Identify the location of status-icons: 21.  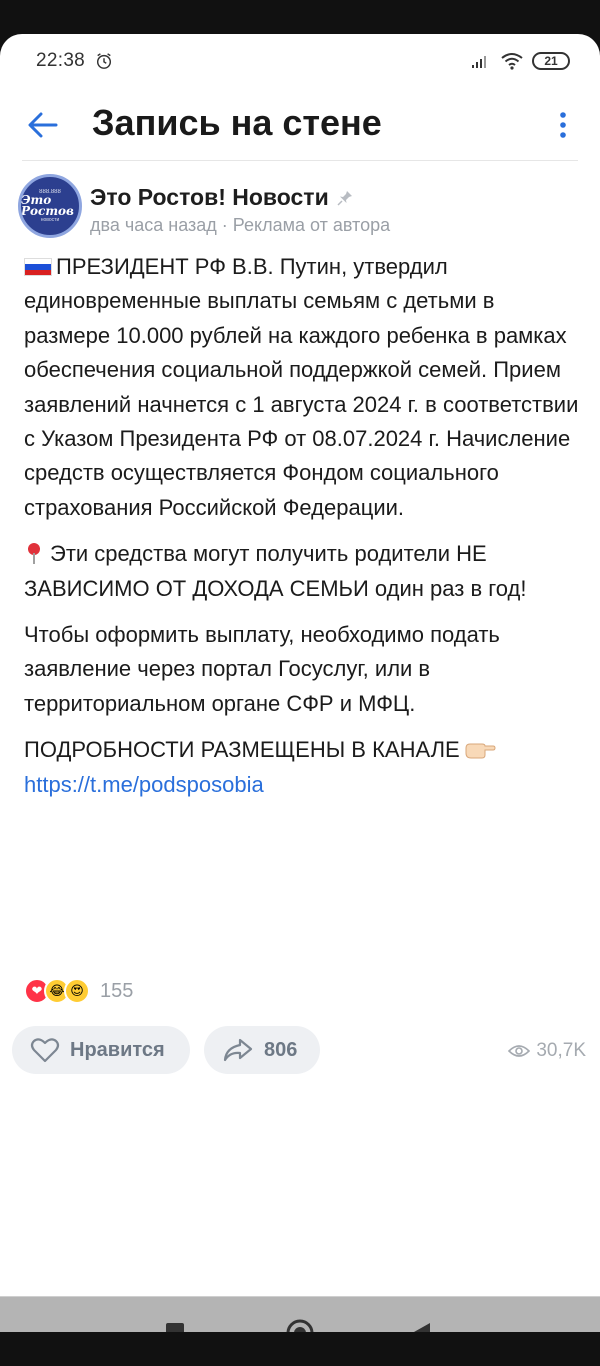
(520, 61).